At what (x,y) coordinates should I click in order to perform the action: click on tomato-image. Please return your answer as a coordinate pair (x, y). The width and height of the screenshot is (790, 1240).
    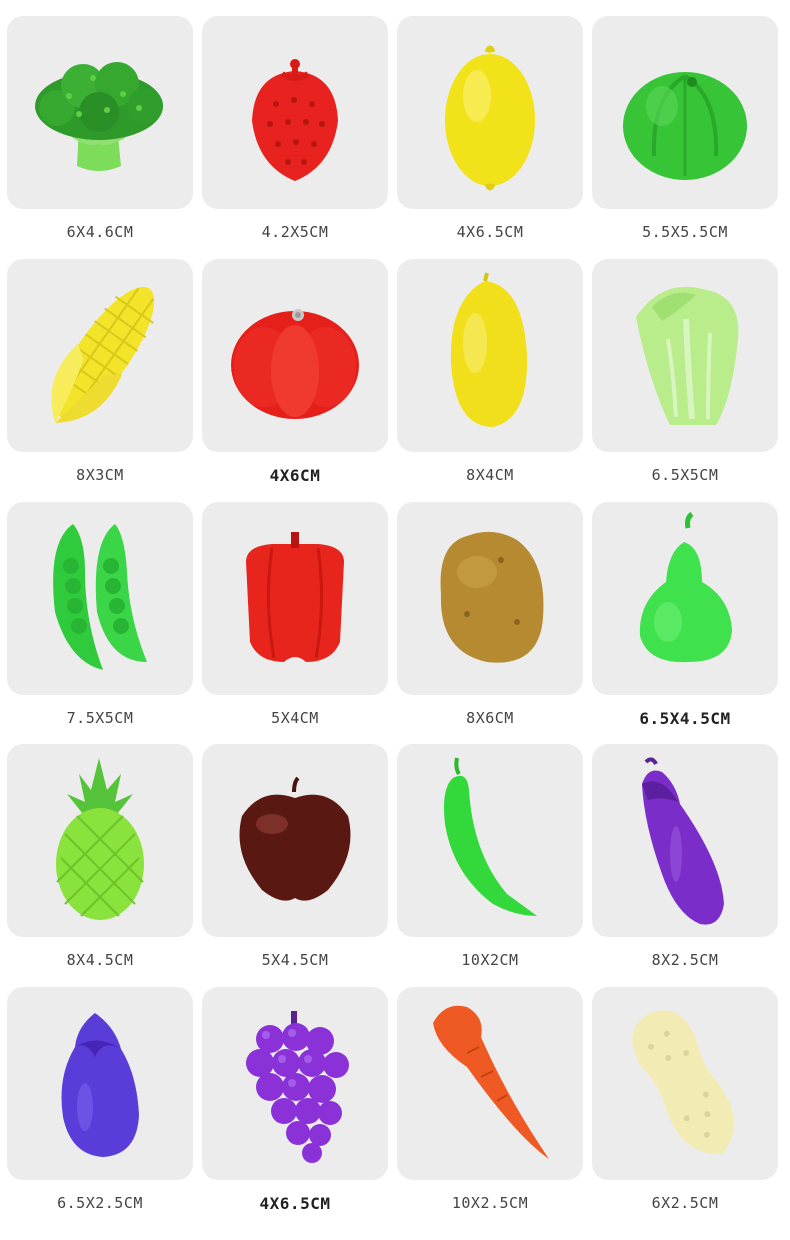
    Looking at the image, I should click on (295, 355).